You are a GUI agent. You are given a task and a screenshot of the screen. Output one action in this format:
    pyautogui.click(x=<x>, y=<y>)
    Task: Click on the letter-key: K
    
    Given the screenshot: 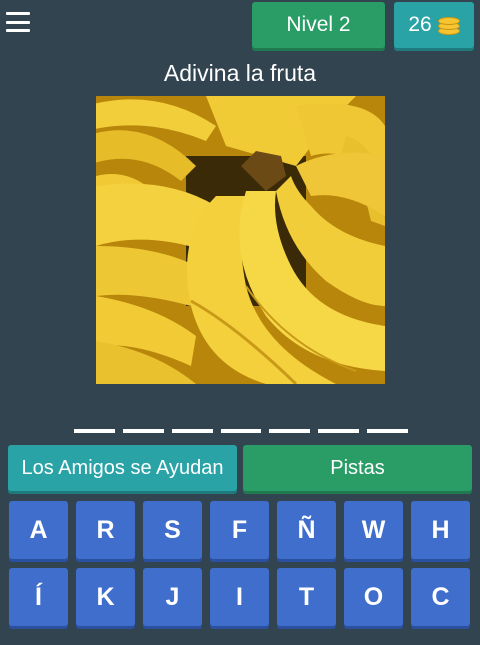 What is the action you would take?
    pyautogui.click(x=105, y=597)
    